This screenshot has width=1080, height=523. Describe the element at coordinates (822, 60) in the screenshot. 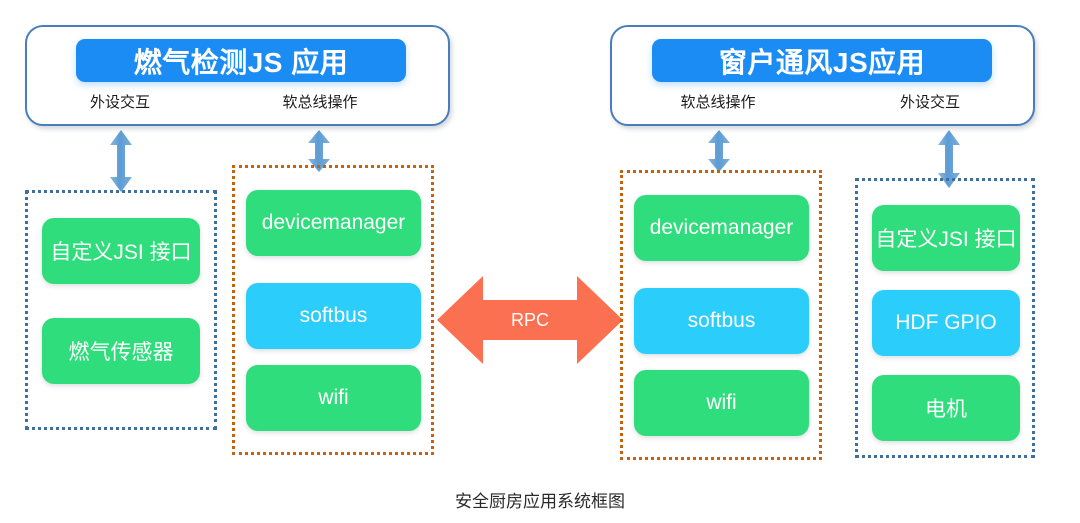

I see `app-title-window-ventilation: 窗户通风JS应用` at that location.